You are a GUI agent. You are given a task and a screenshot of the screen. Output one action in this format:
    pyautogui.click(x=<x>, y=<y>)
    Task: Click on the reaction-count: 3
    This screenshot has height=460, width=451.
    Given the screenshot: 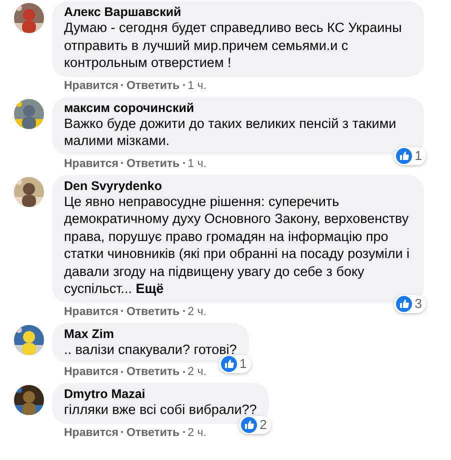 What is the action you would take?
    pyautogui.click(x=410, y=303)
    